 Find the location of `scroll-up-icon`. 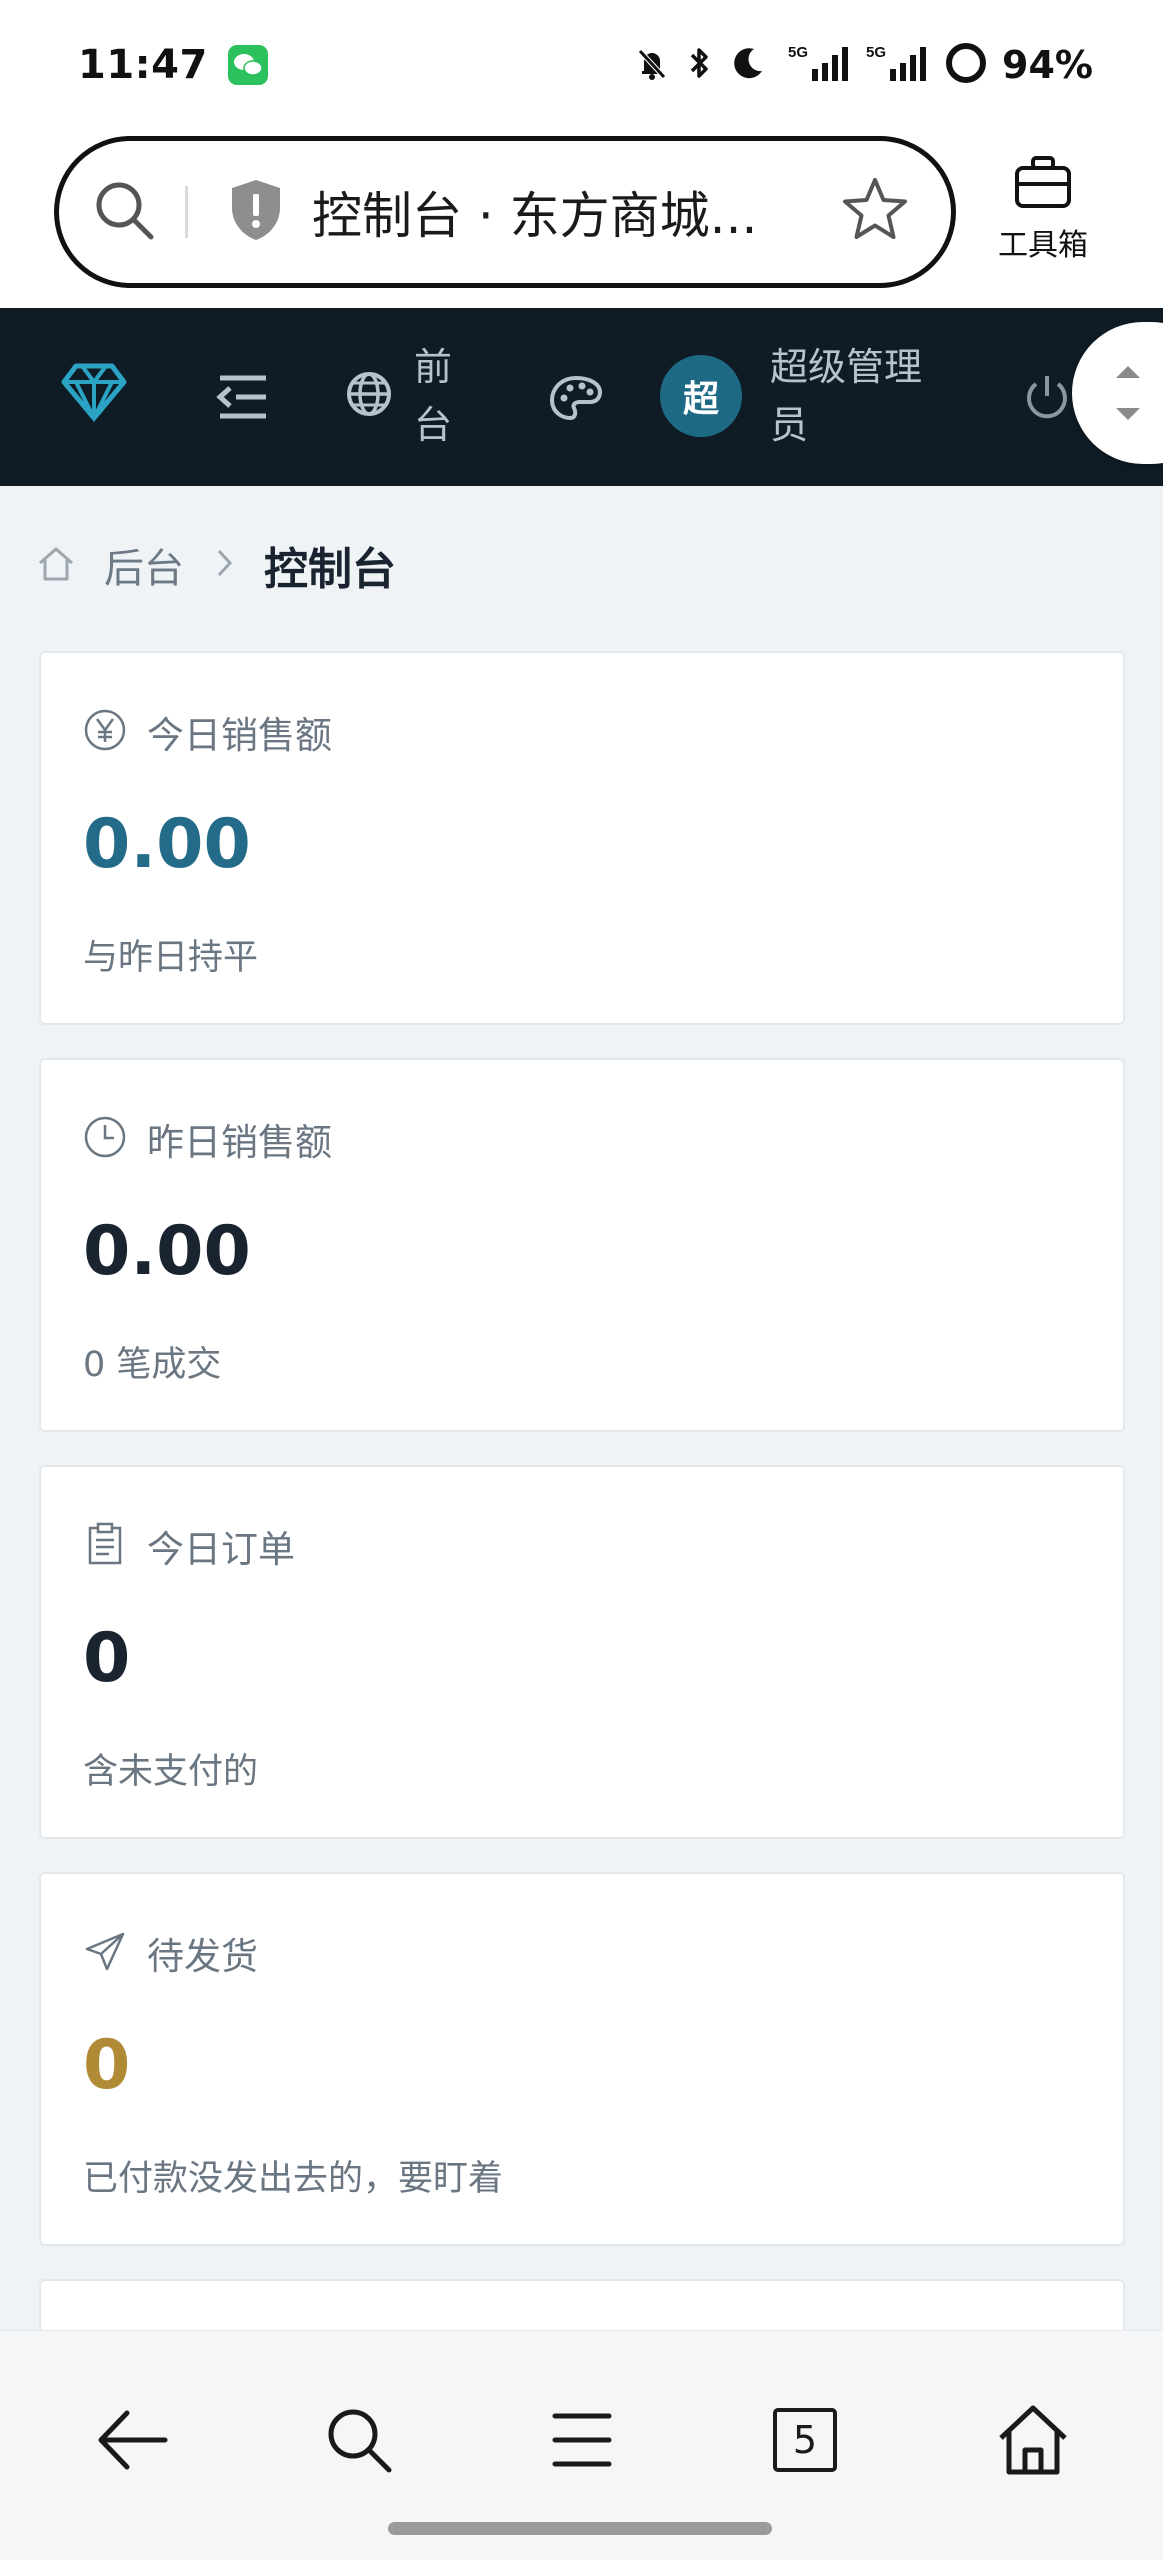

scroll-up-icon is located at coordinates (1128, 372).